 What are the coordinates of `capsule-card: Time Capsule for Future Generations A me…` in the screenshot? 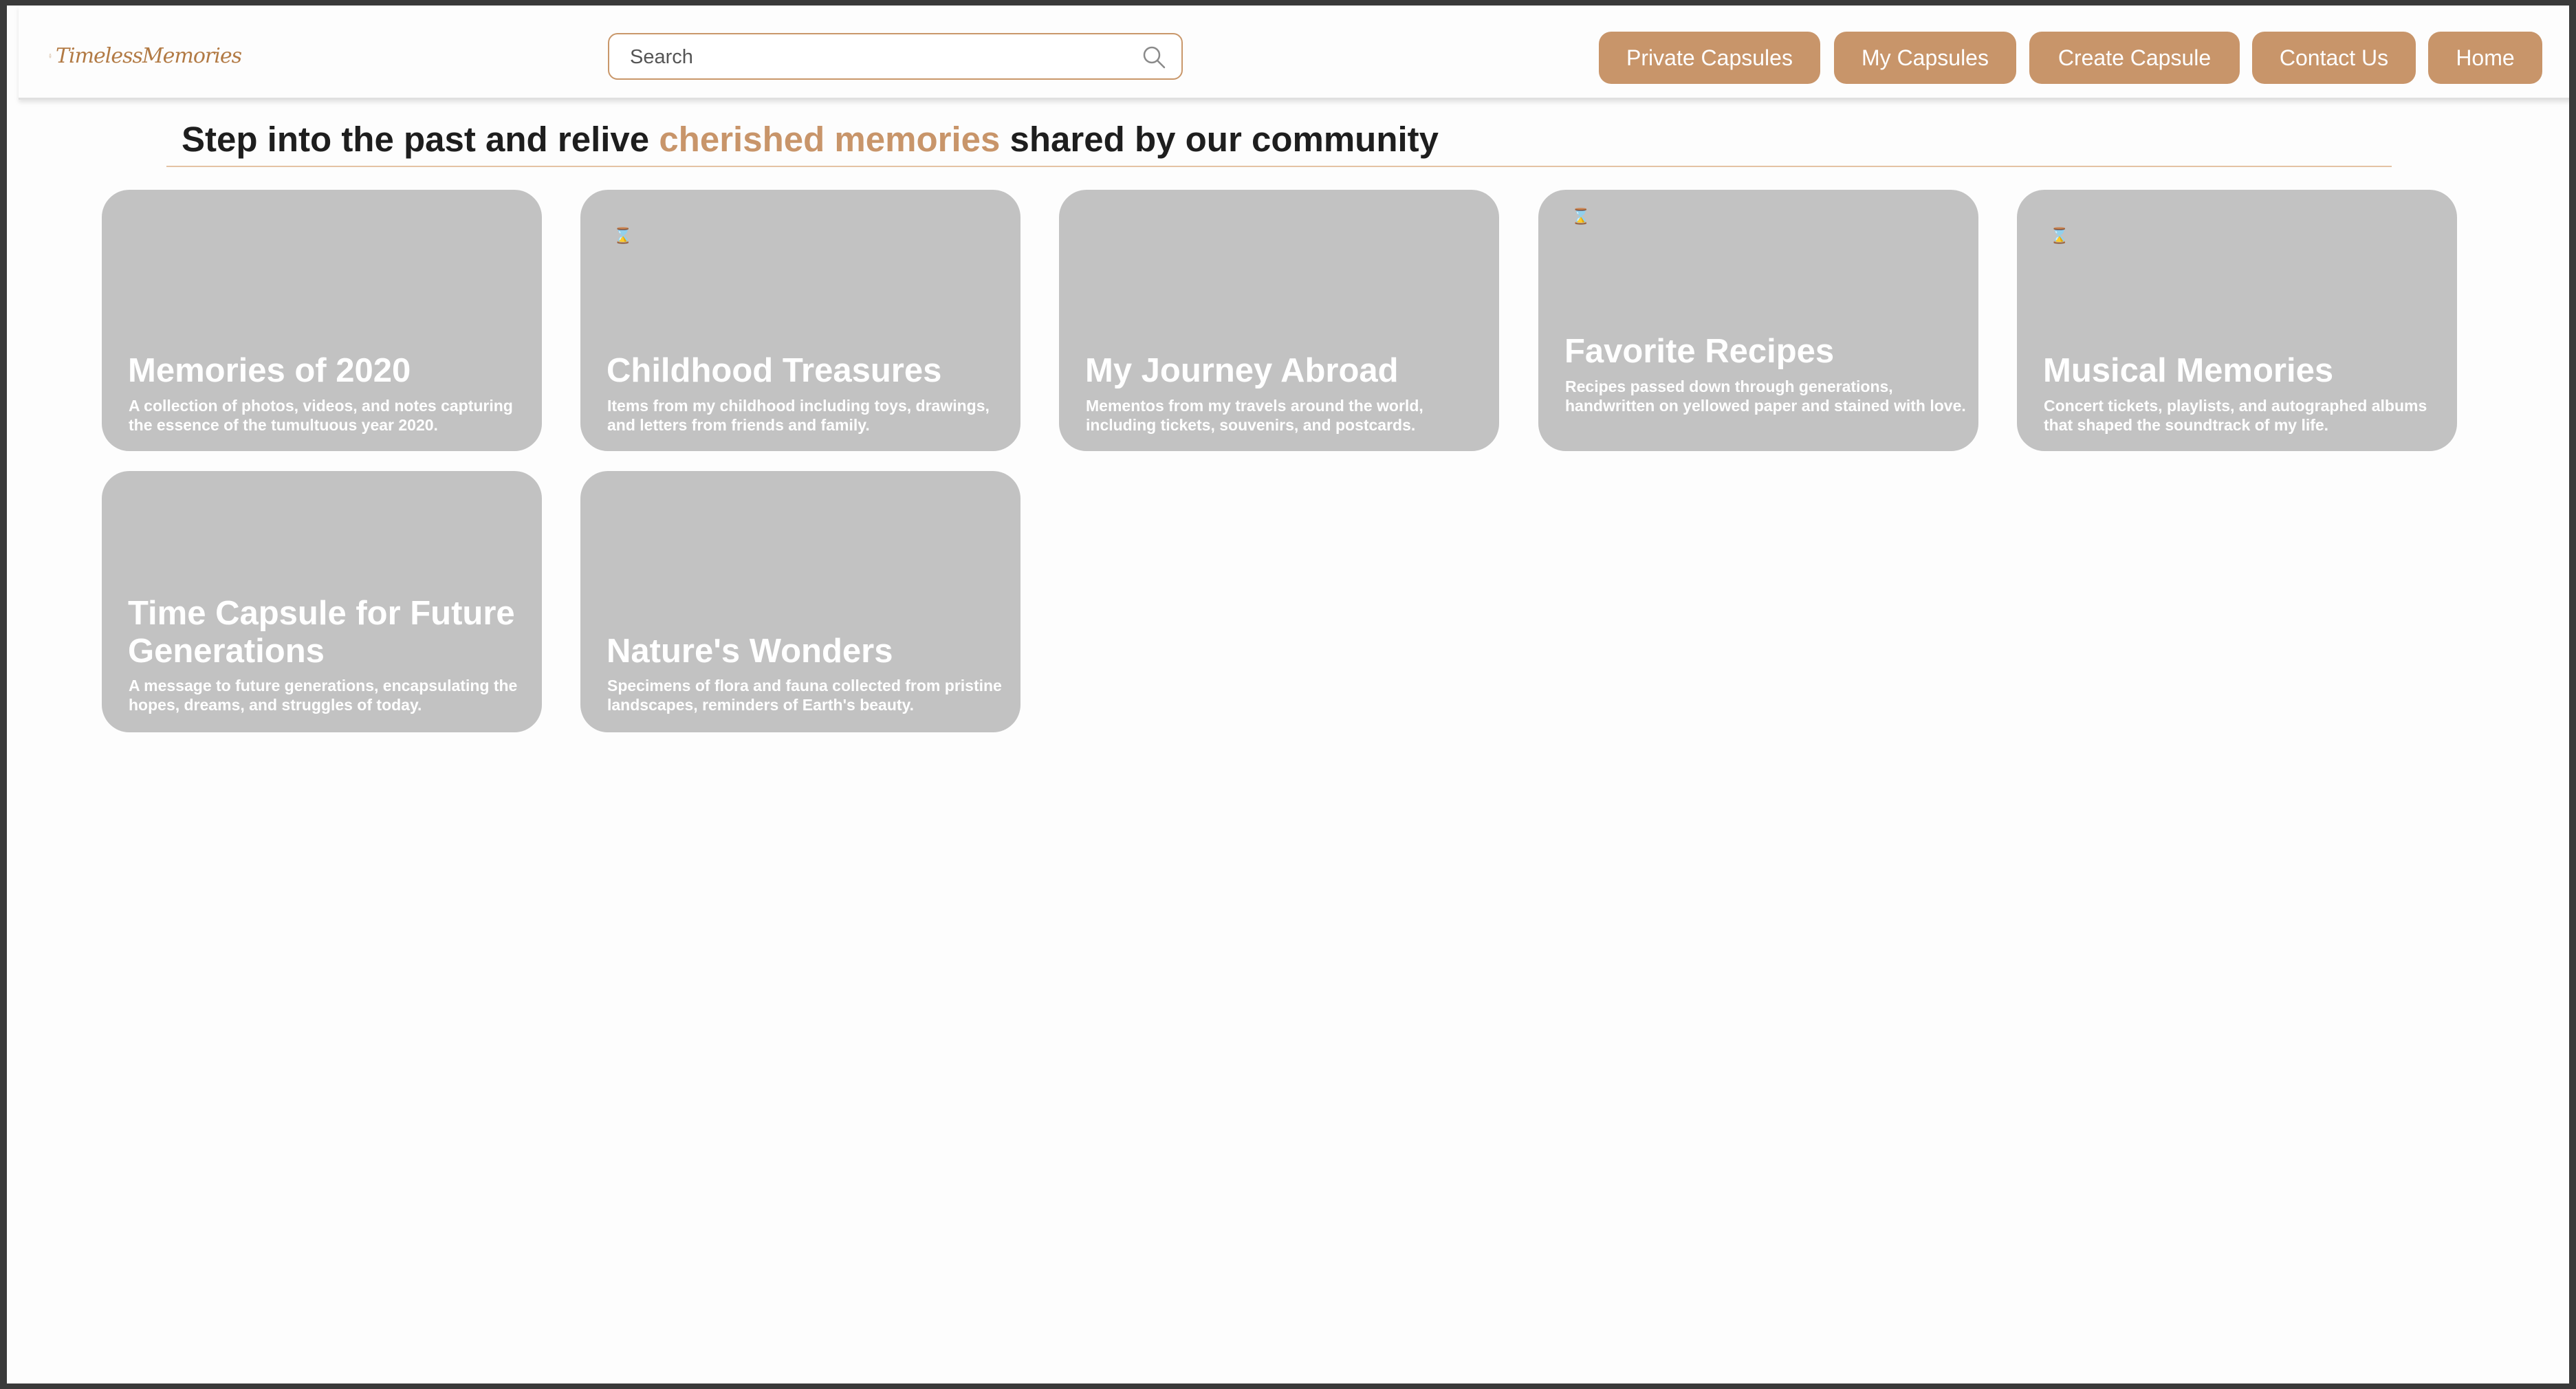 It's located at (322, 601).